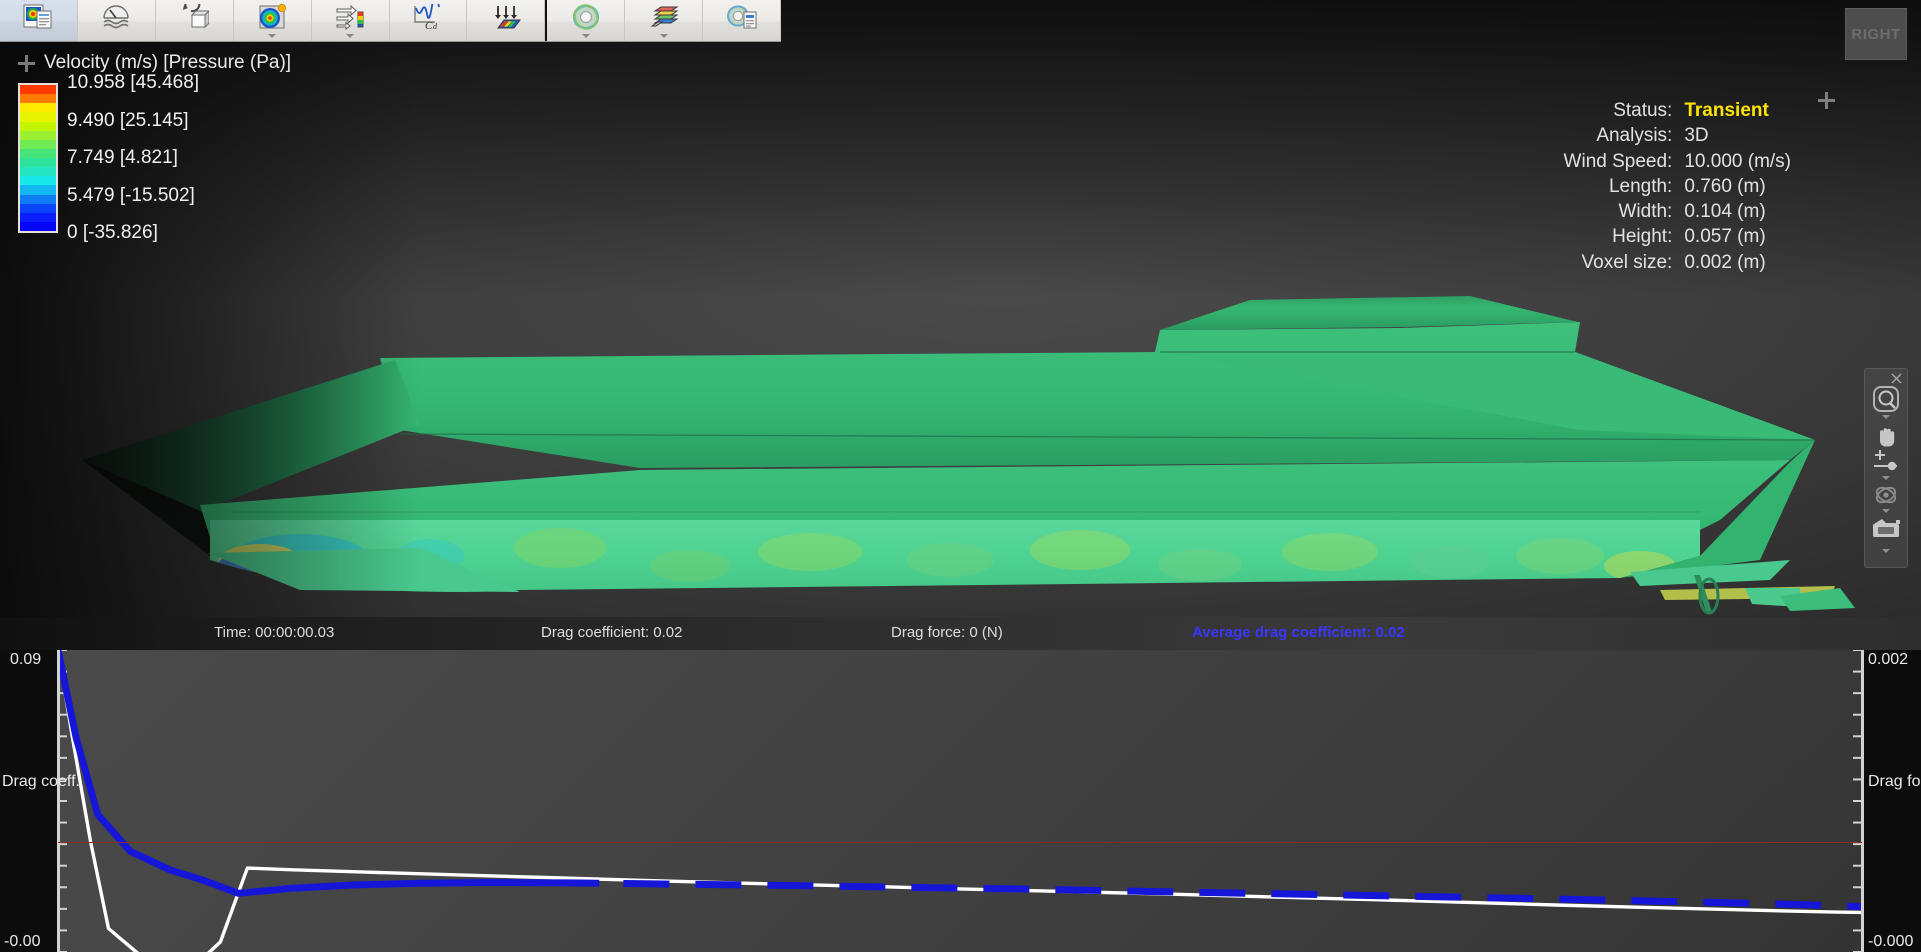  Describe the element at coordinates (1886, 527) in the screenshot. I see `camera-icon` at that location.